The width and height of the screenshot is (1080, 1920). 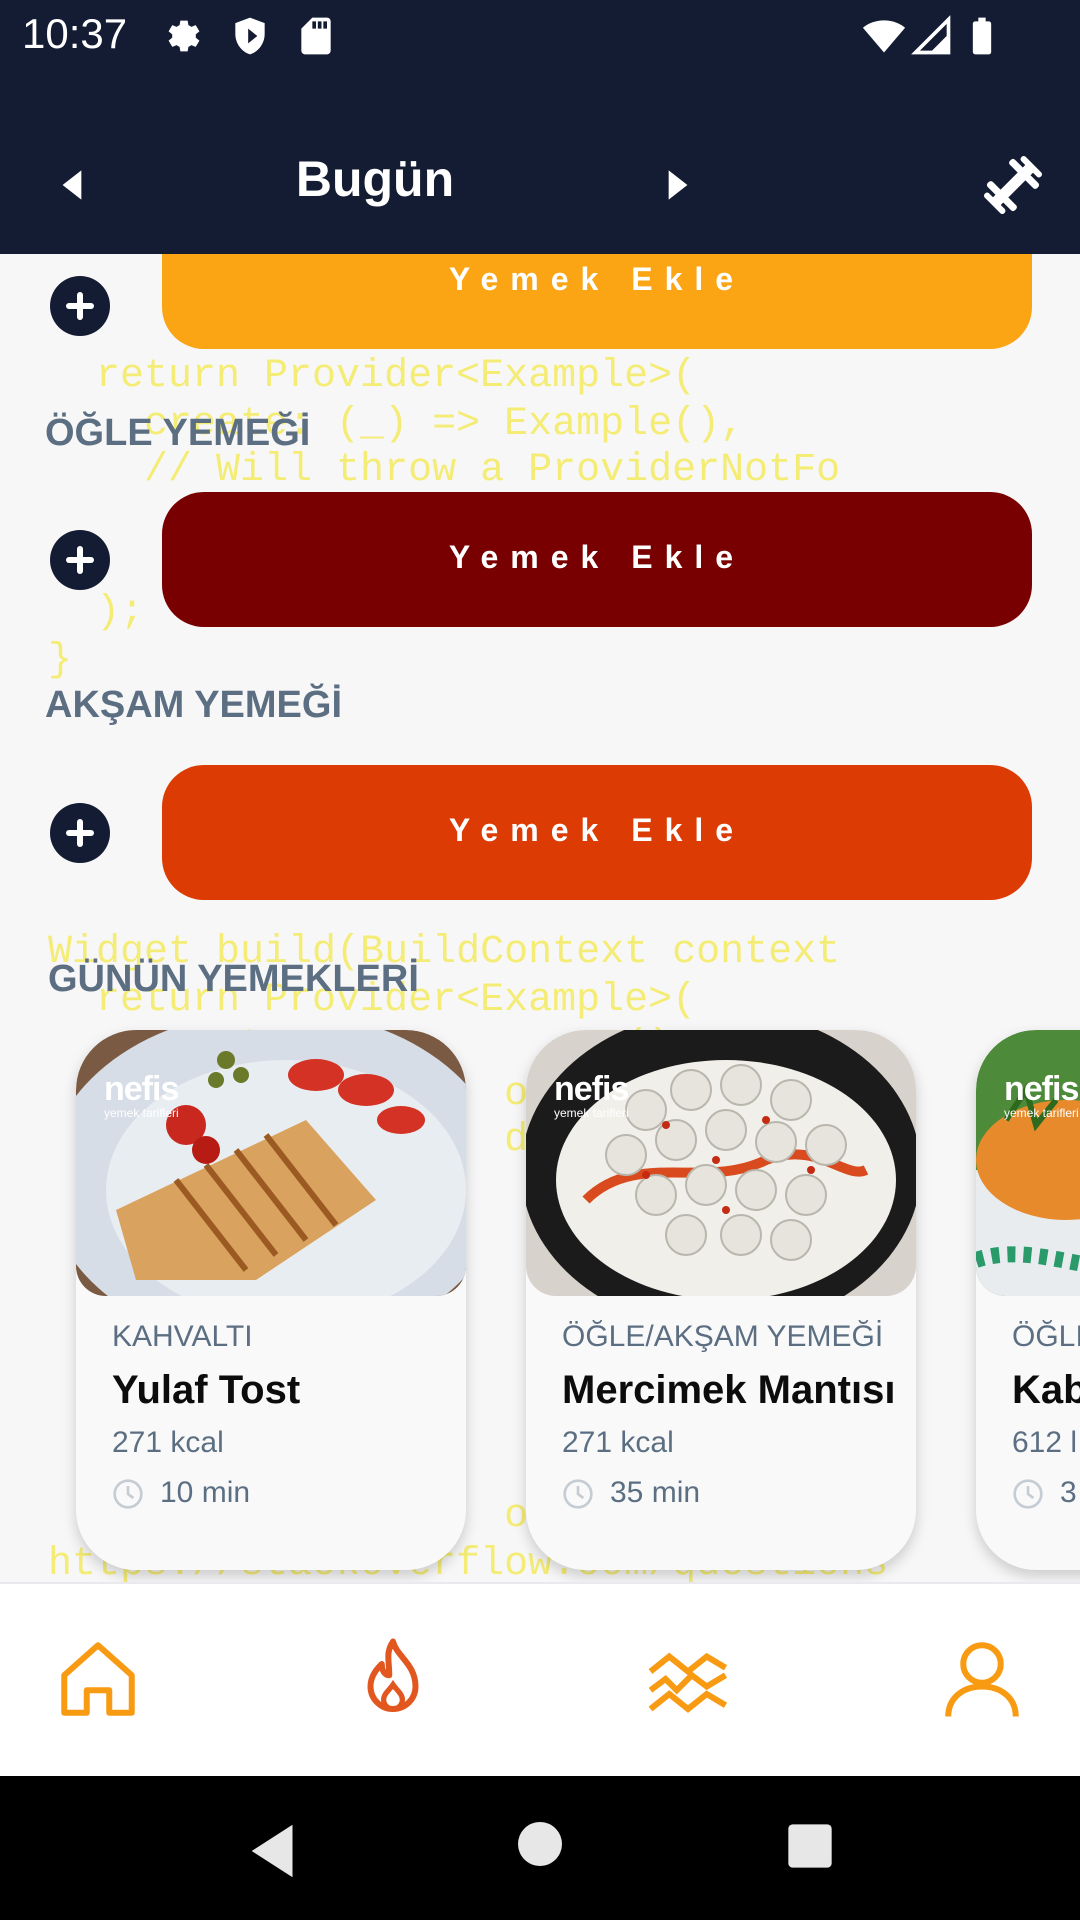 What do you see at coordinates (206, 1390) in the screenshot?
I see `recipe-name: Yulaf Tost` at bounding box center [206, 1390].